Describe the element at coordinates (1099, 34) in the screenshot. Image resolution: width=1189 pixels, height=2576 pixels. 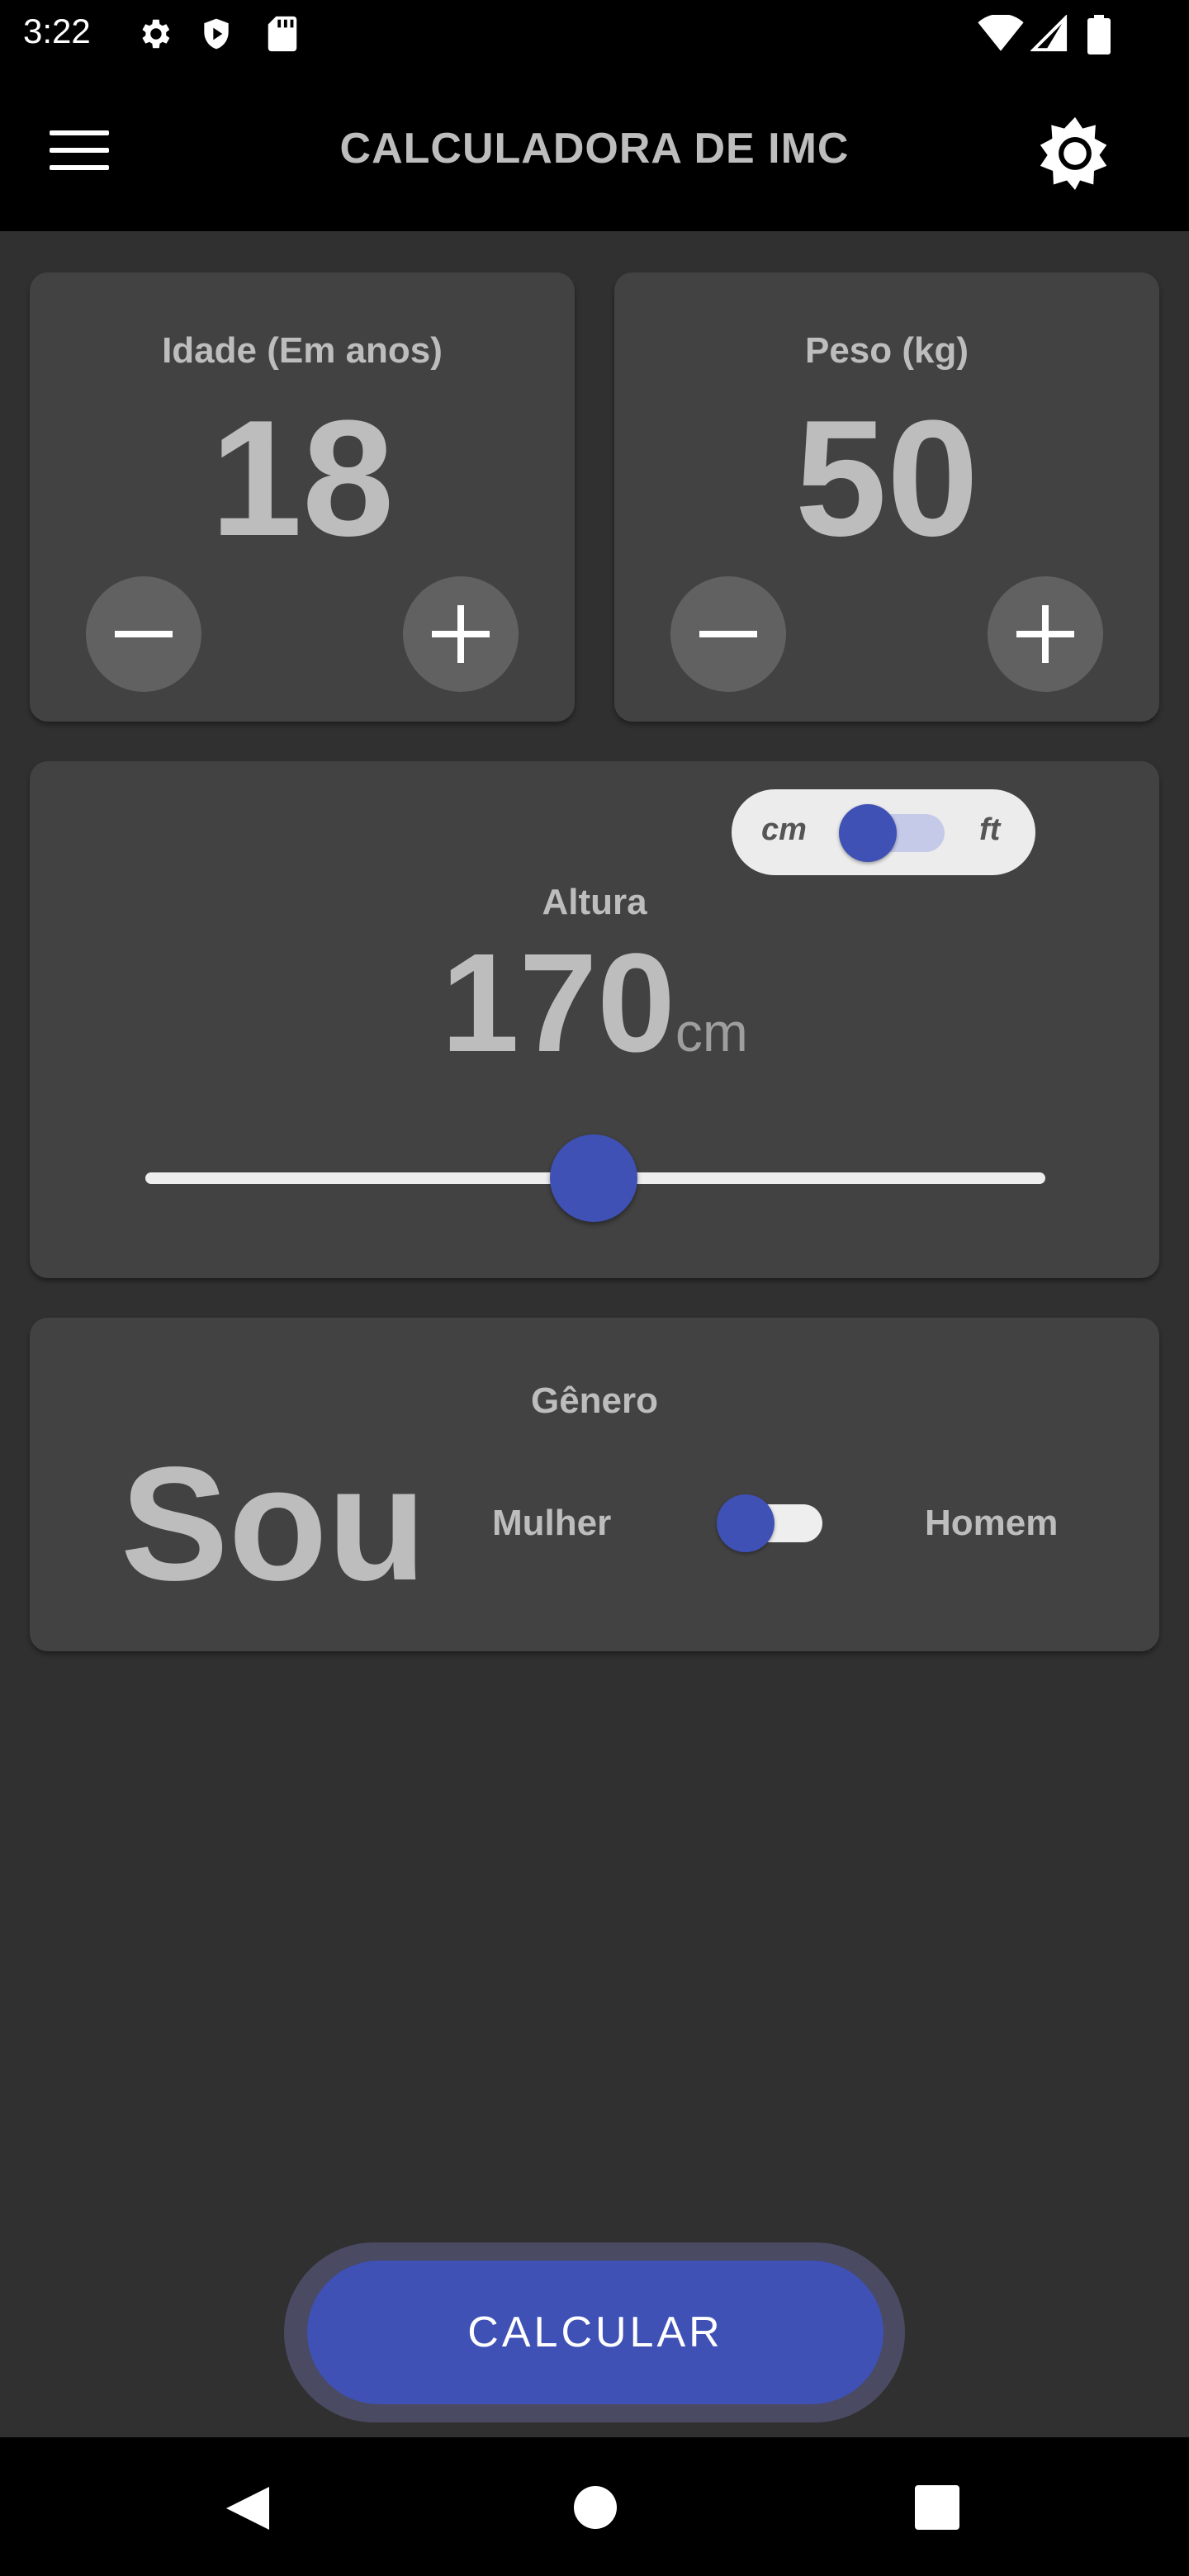
I see `battery-icon` at that location.